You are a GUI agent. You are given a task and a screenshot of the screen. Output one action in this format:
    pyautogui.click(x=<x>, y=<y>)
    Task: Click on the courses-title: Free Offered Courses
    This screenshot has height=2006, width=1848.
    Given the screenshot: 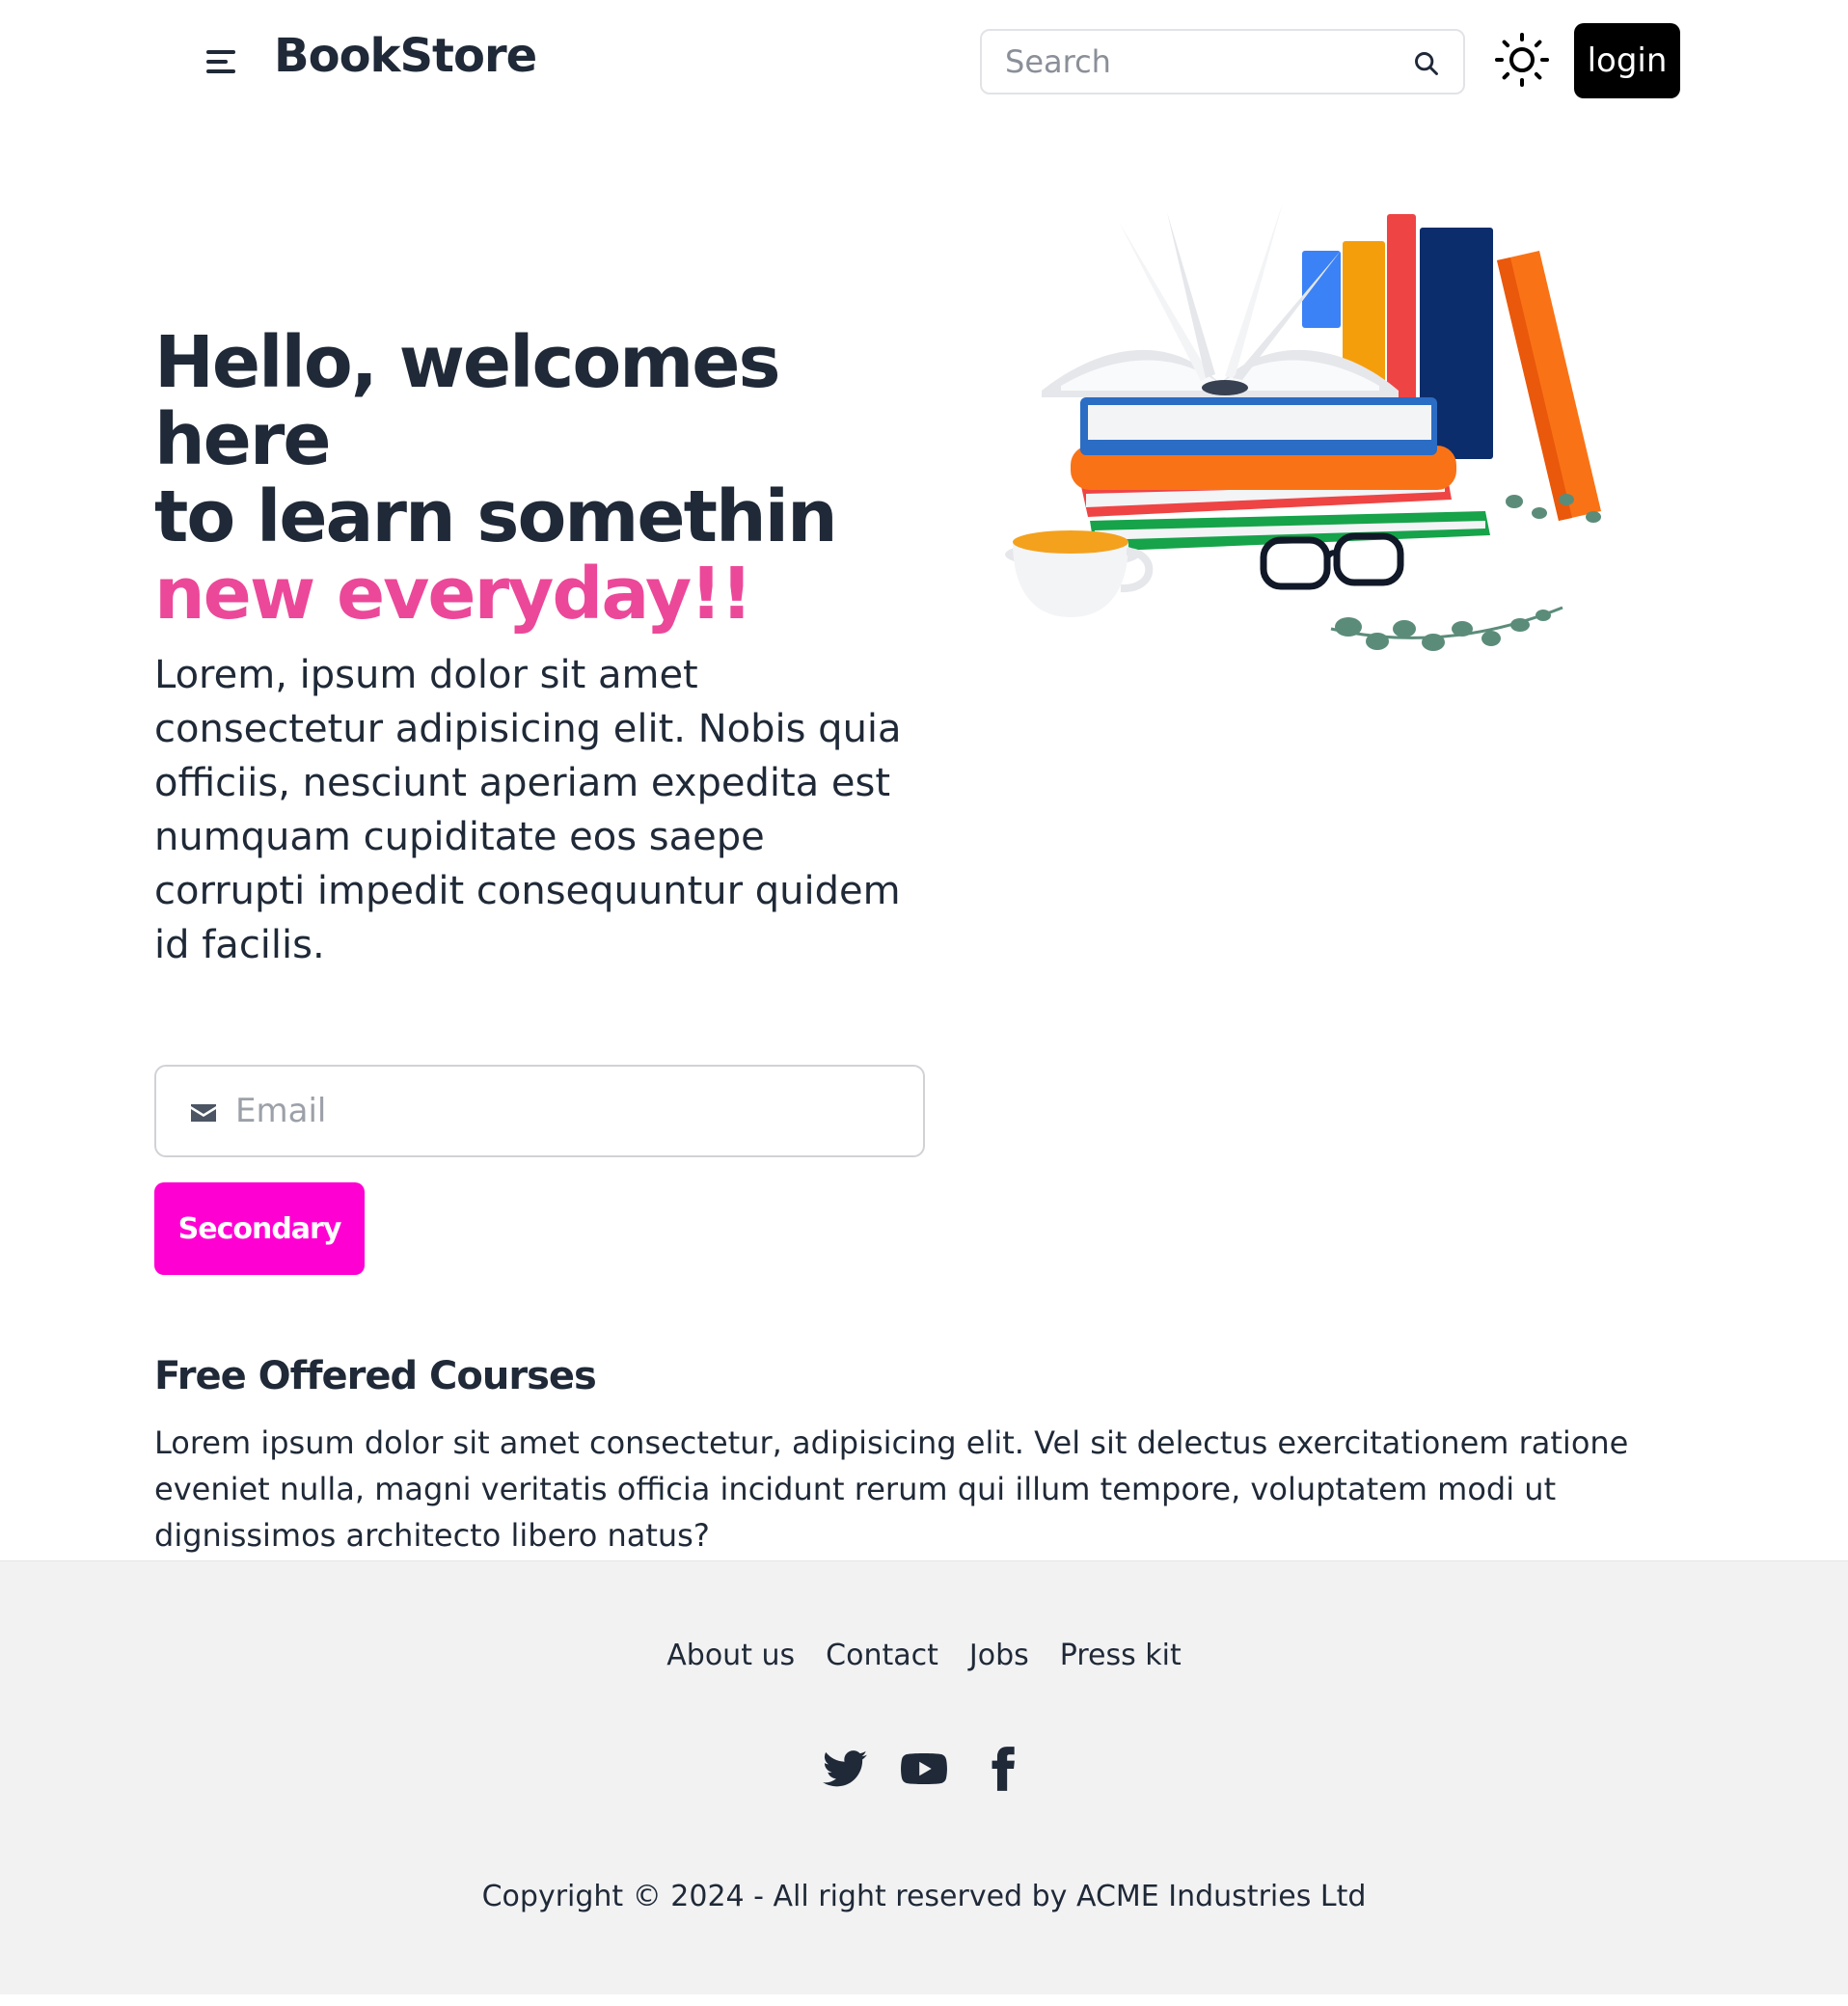 What is the action you would take?
    pyautogui.click(x=375, y=1376)
    